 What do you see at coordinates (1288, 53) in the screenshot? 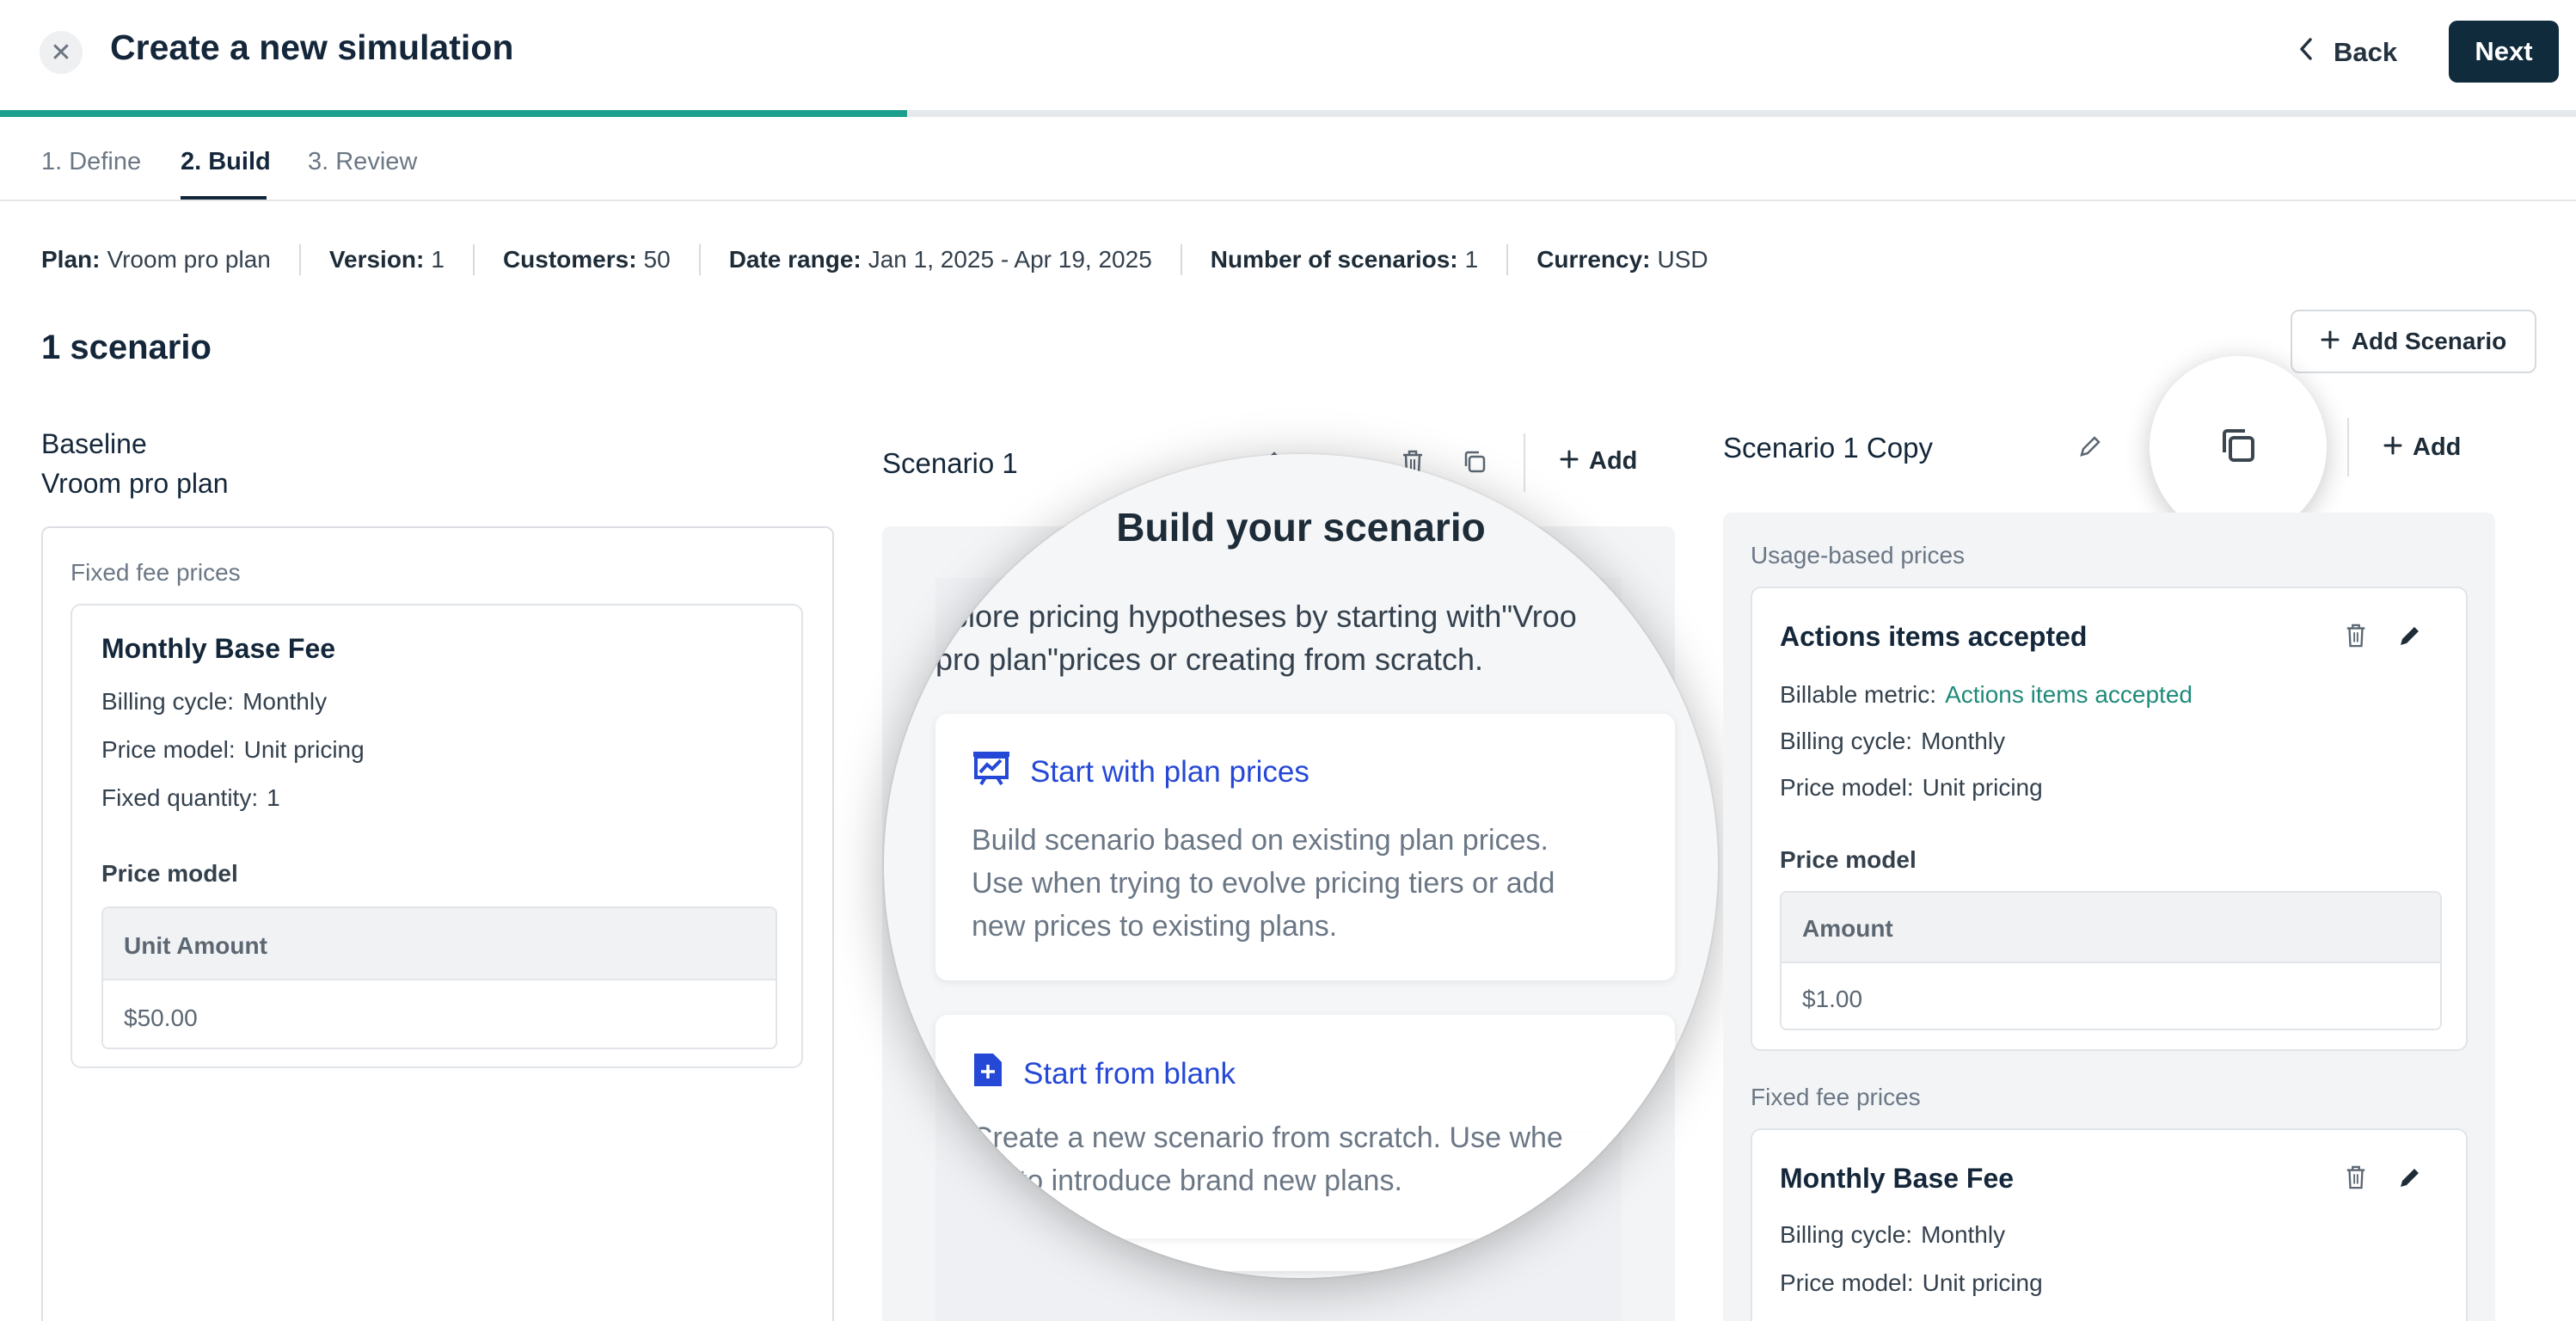
I see `header: ✕ Create a new simulation Back Next` at bounding box center [1288, 53].